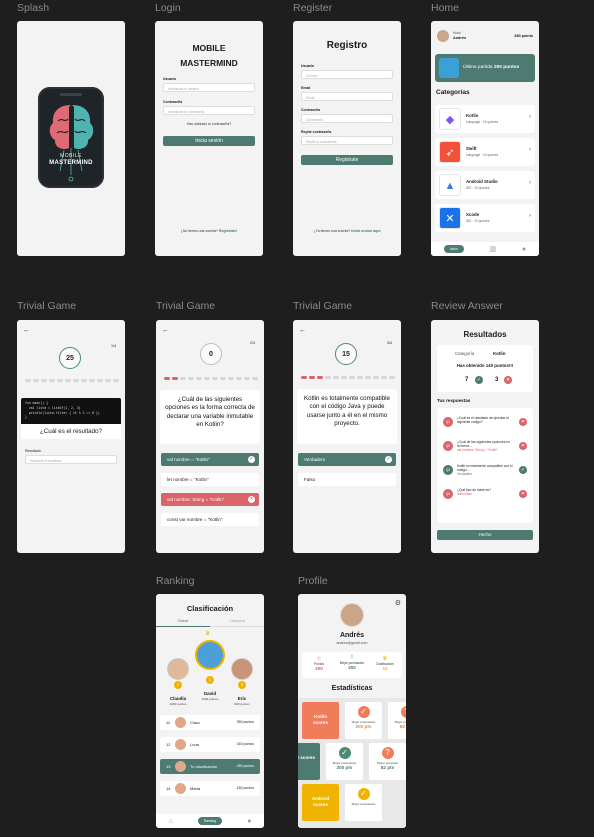 Image resolution: width=594 pixels, height=837 pixels. Describe the element at coordinates (485, 492) in the screenshot. I see `answer-text: ¿Qué tipo de clase es? data class` at that location.